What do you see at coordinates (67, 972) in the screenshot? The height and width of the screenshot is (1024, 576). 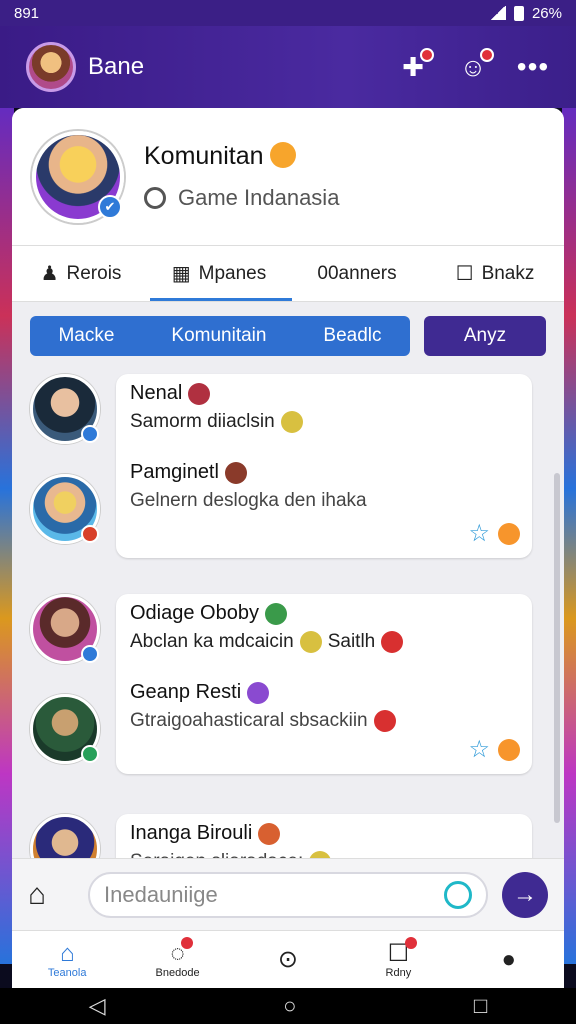 I see `nav-label: Teanola` at bounding box center [67, 972].